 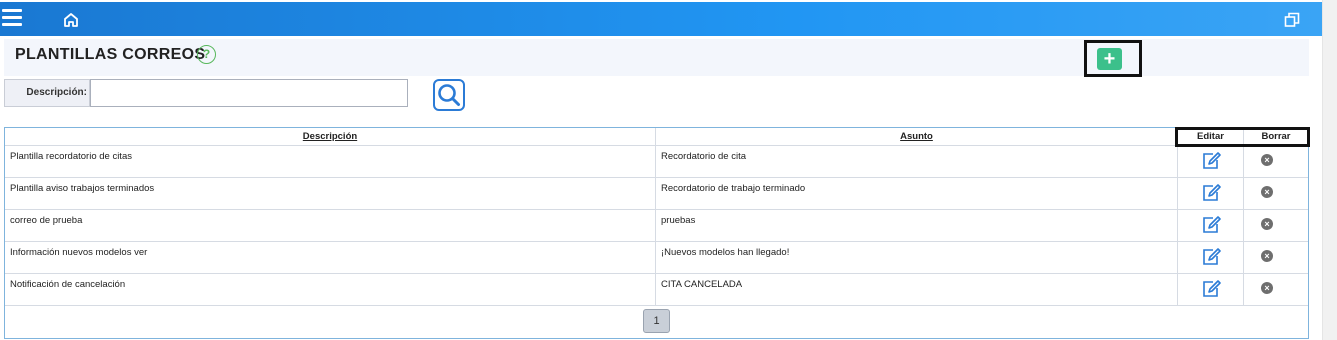 What do you see at coordinates (917, 257) in the screenshot?
I see `row-asunto: ¡Nuevos modelos han llegado!` at bounding box center [917, 257].